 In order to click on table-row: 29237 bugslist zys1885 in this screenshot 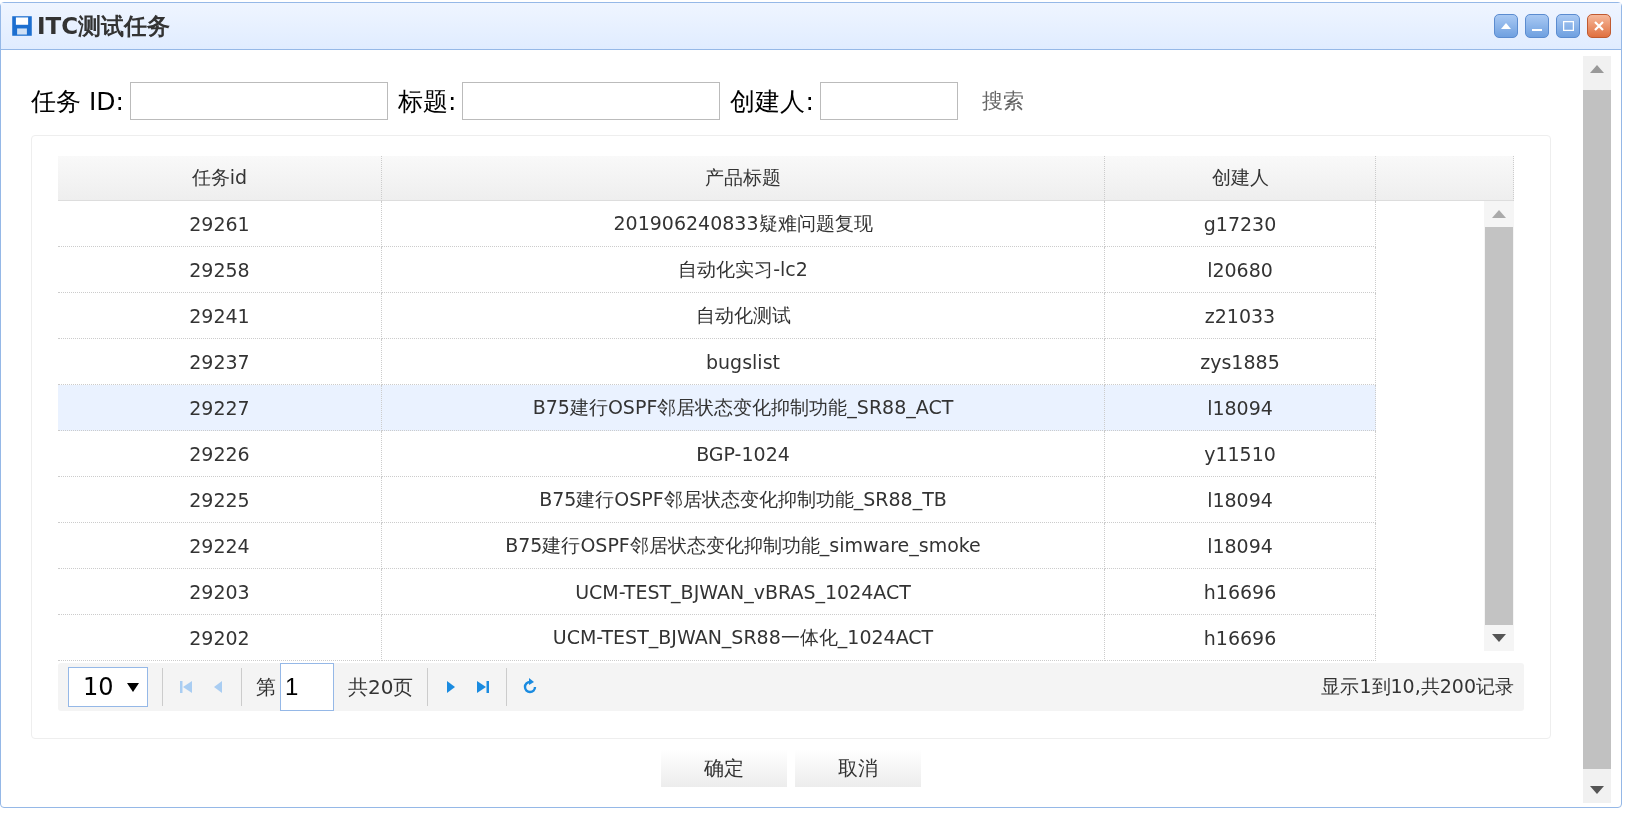, I will do `click(717, 362)`.